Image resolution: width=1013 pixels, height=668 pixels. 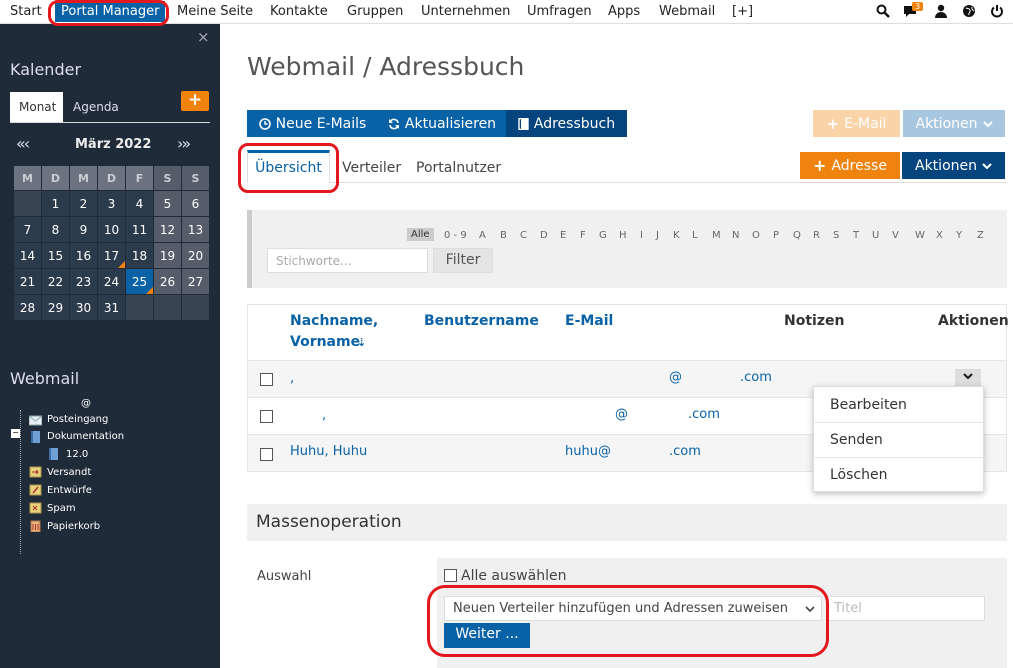 I want to click on nav-unternehmen: Unternehmen, so click(x=465, y=11).